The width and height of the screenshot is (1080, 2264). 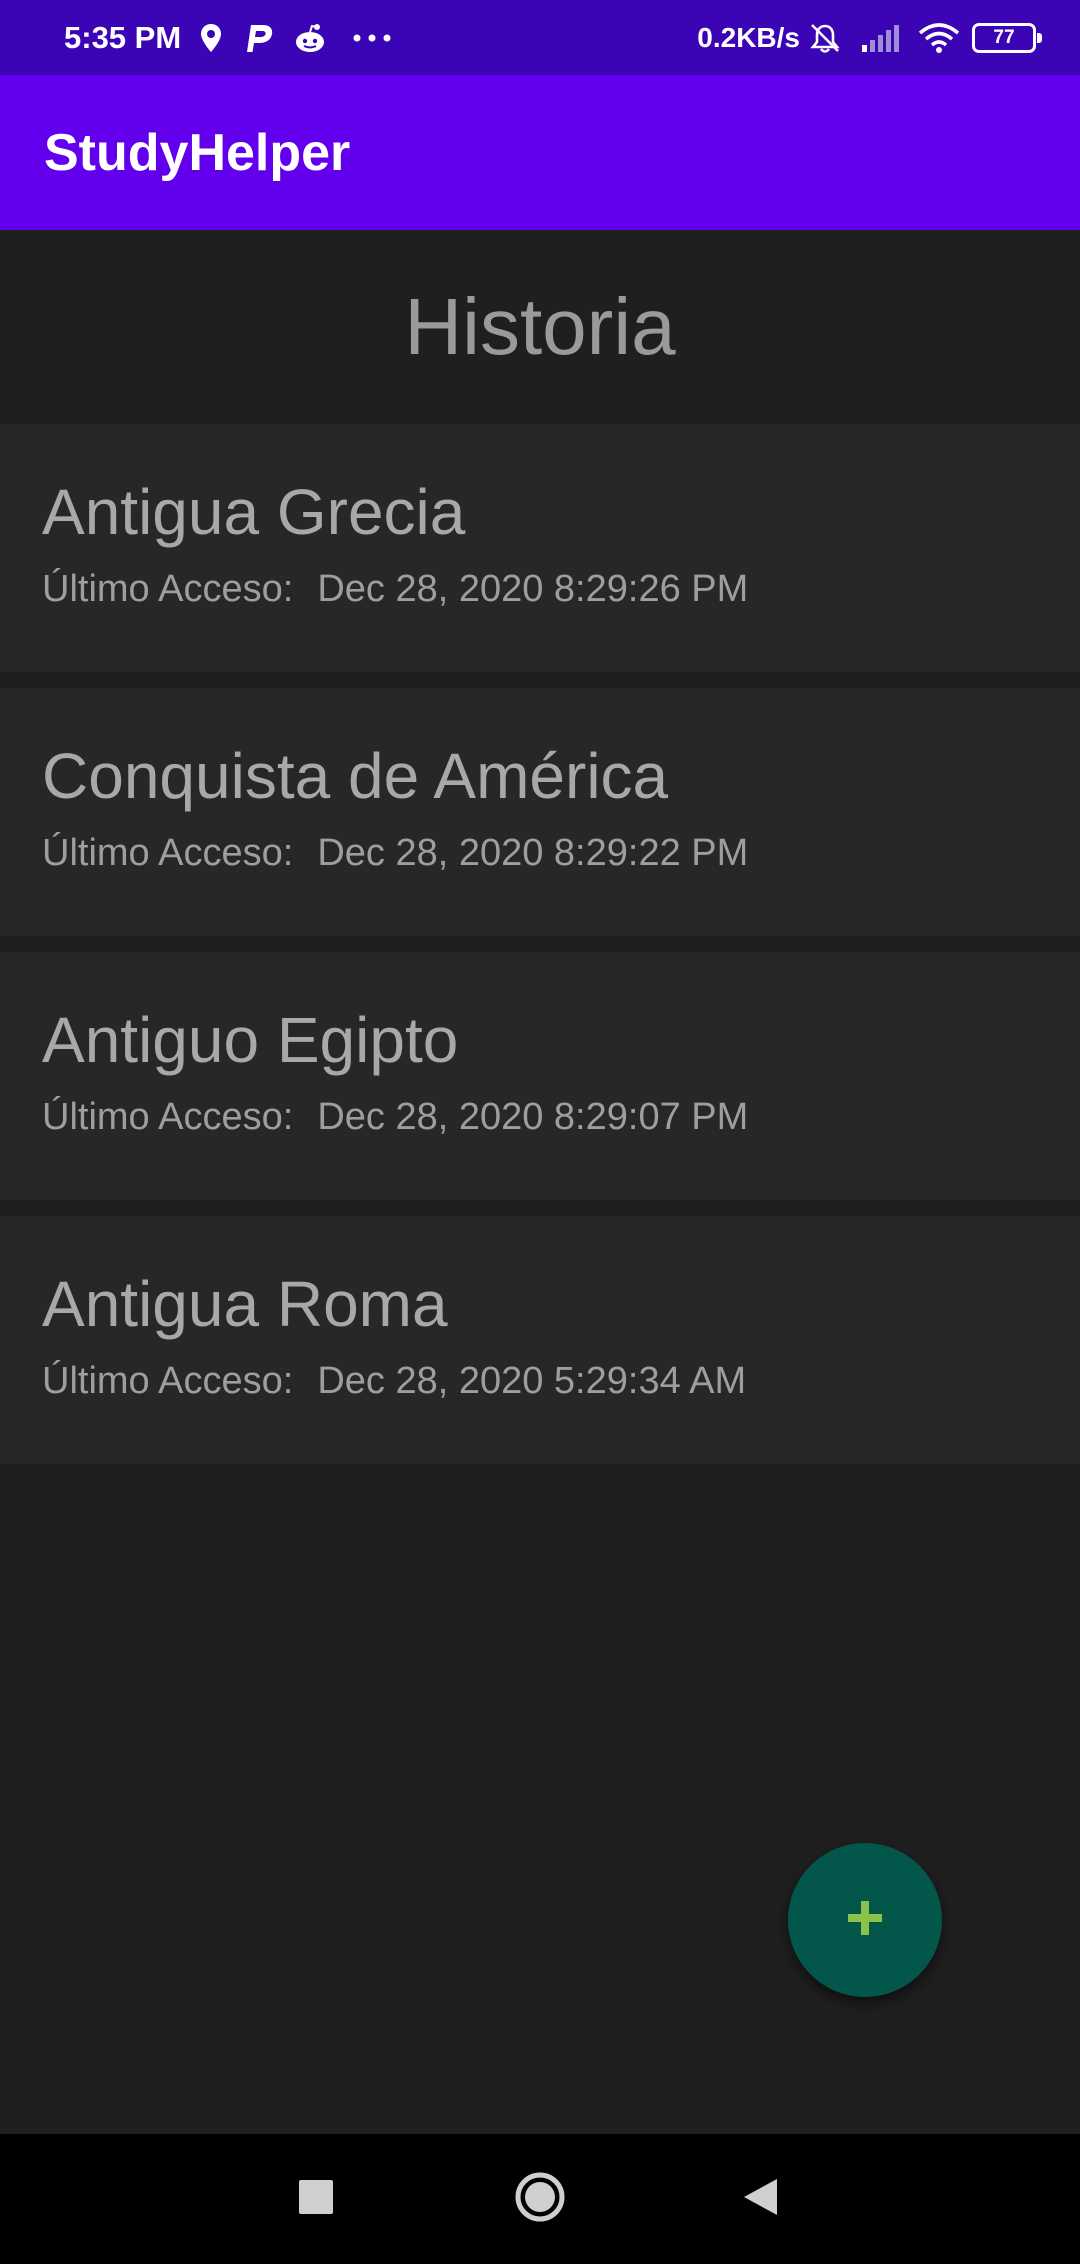 I want to click on add-topic-button, so click(x=865, y=1920).